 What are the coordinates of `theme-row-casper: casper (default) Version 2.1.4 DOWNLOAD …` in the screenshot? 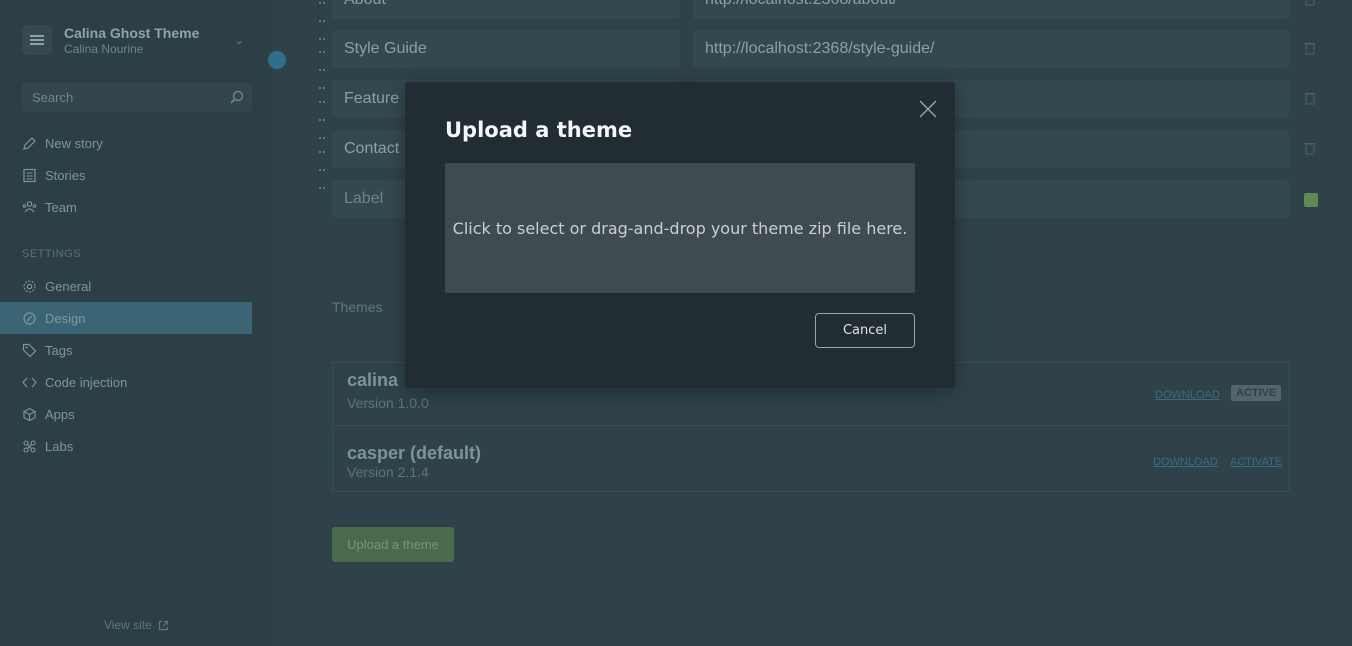 It's located at (811, 460).